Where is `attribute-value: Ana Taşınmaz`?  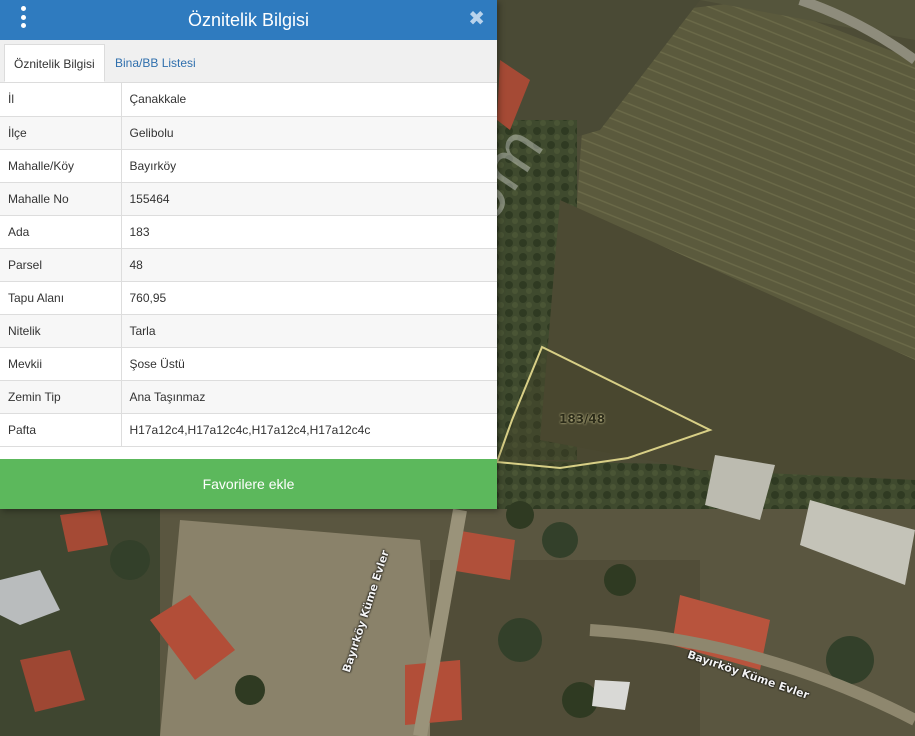 attribute-value: Ana Taşınmaz is located at coordinates (309, 397).